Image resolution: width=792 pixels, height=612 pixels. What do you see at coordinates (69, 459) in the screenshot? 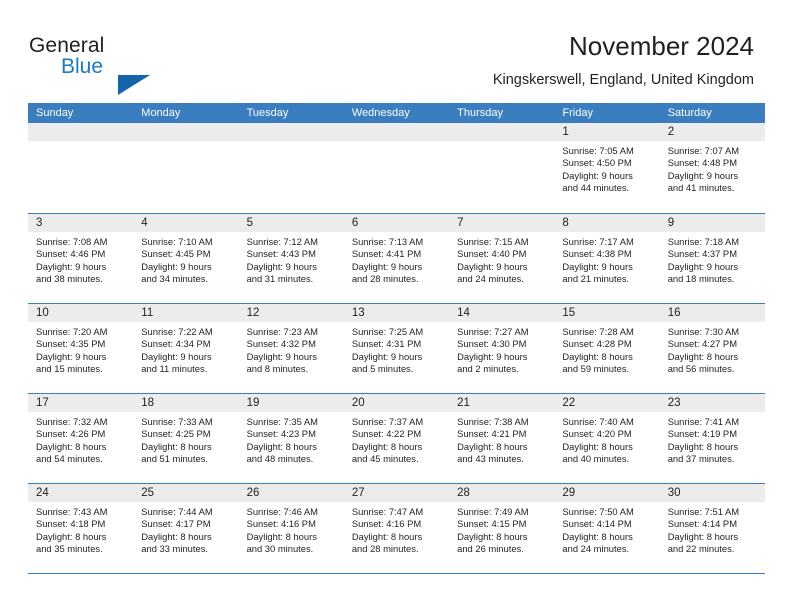
I see `daylight-text-line2: and 54 minutes.` at bounding box center [69, 459].